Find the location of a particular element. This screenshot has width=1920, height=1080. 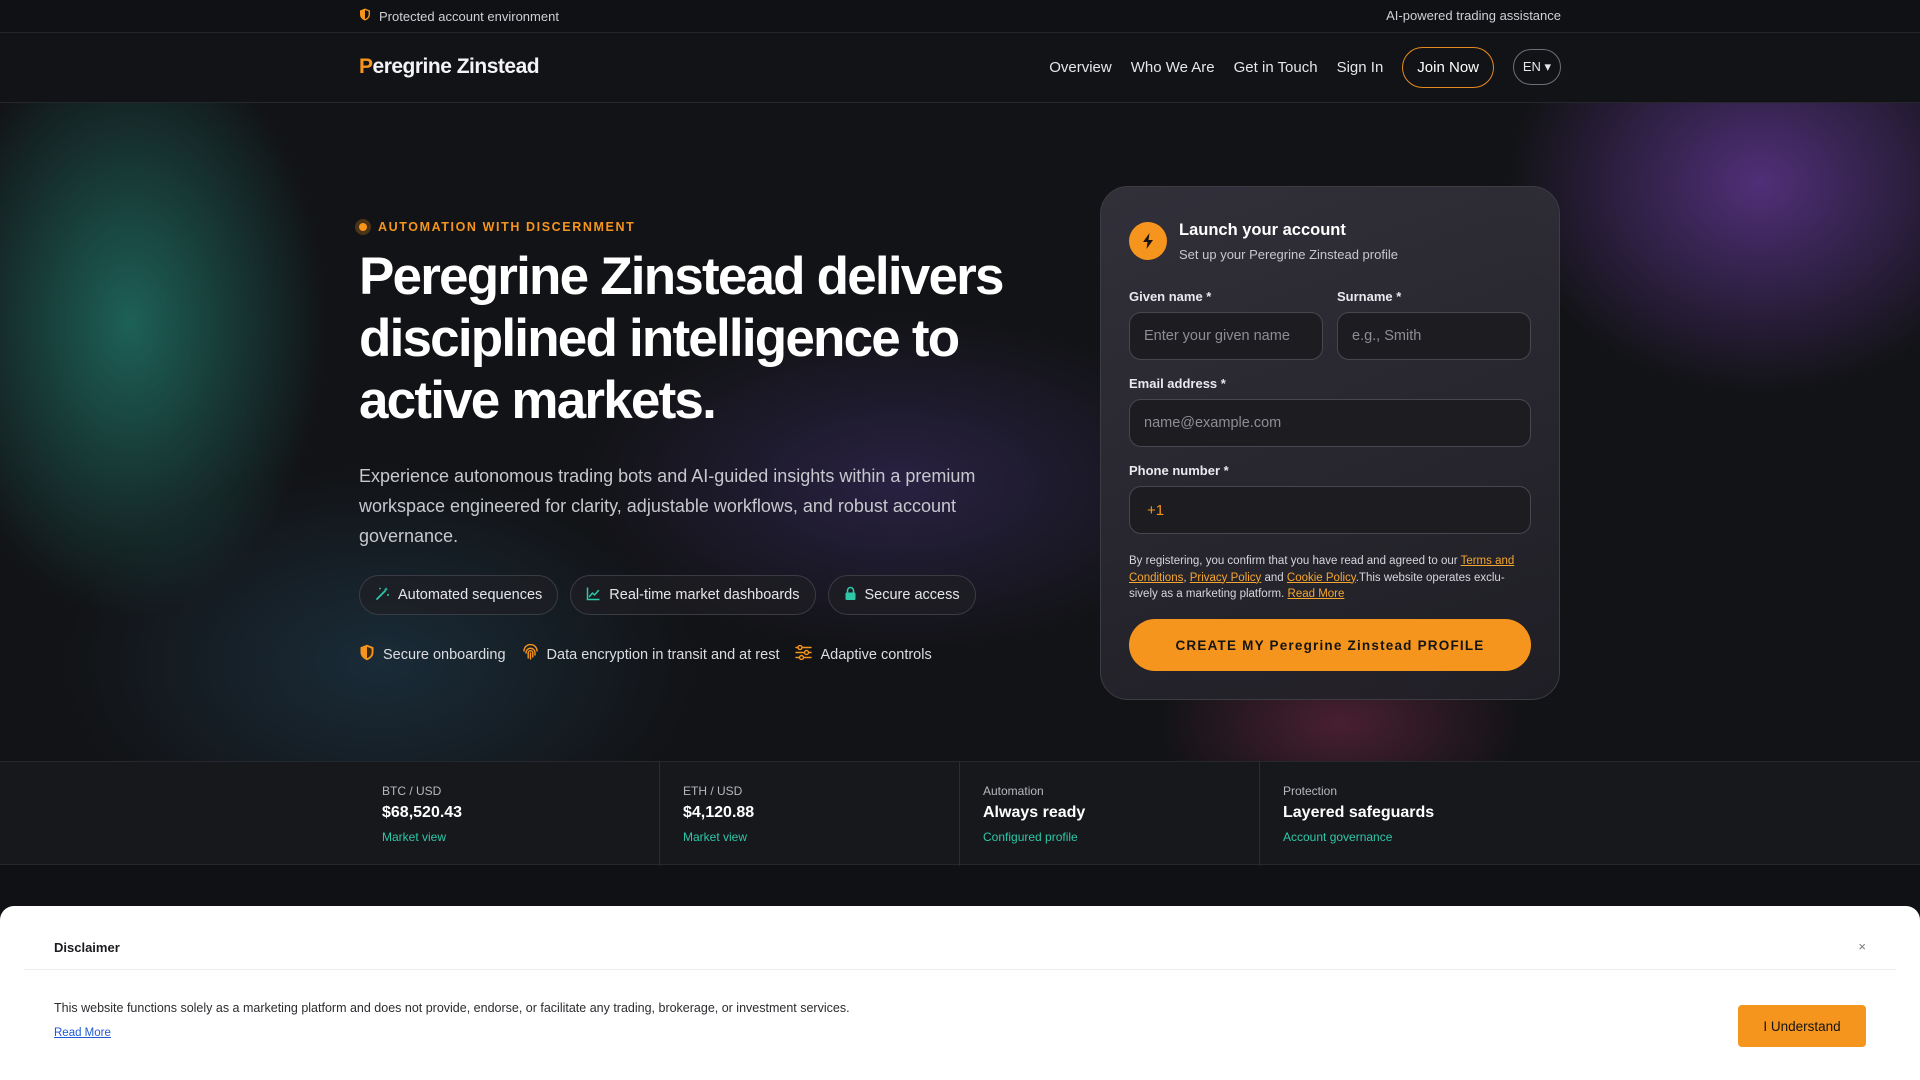

feature-data-encryption: Data encryption in transit and at rest is located at coordinates (651, 654).